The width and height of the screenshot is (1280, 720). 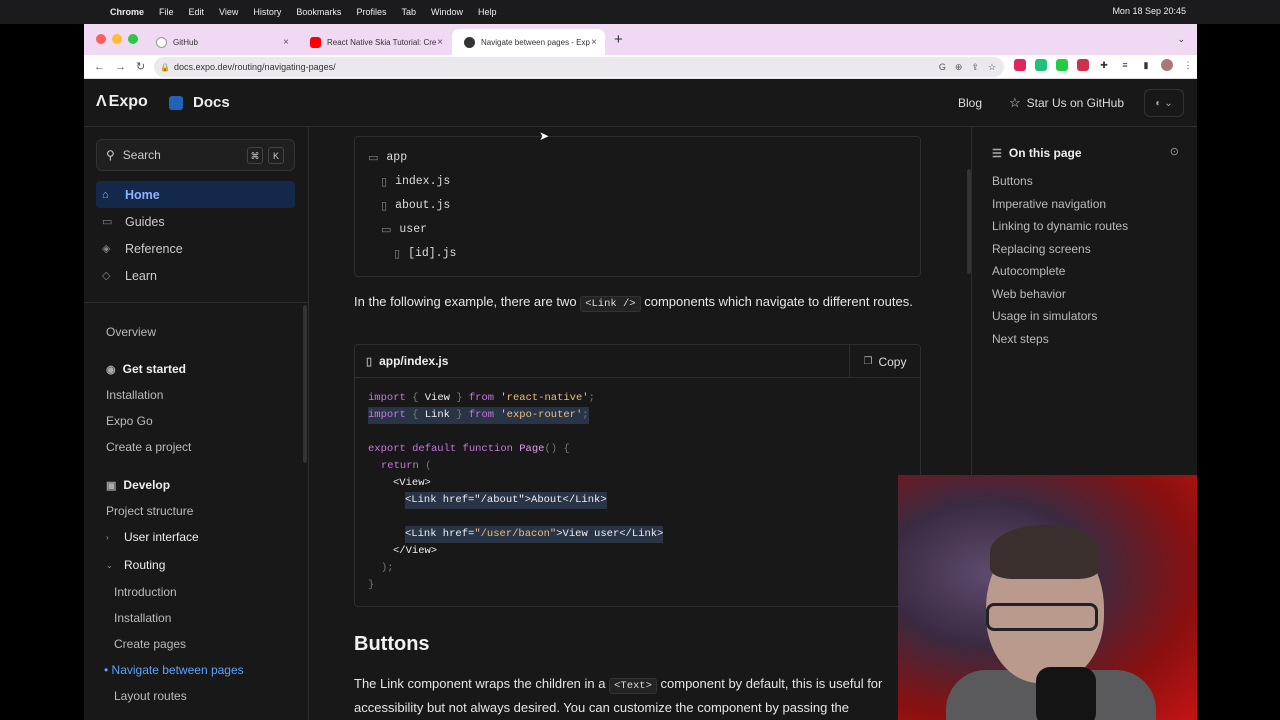 I want to click on browser-tab-github: GitHub ×, so click(x=220, y=42).